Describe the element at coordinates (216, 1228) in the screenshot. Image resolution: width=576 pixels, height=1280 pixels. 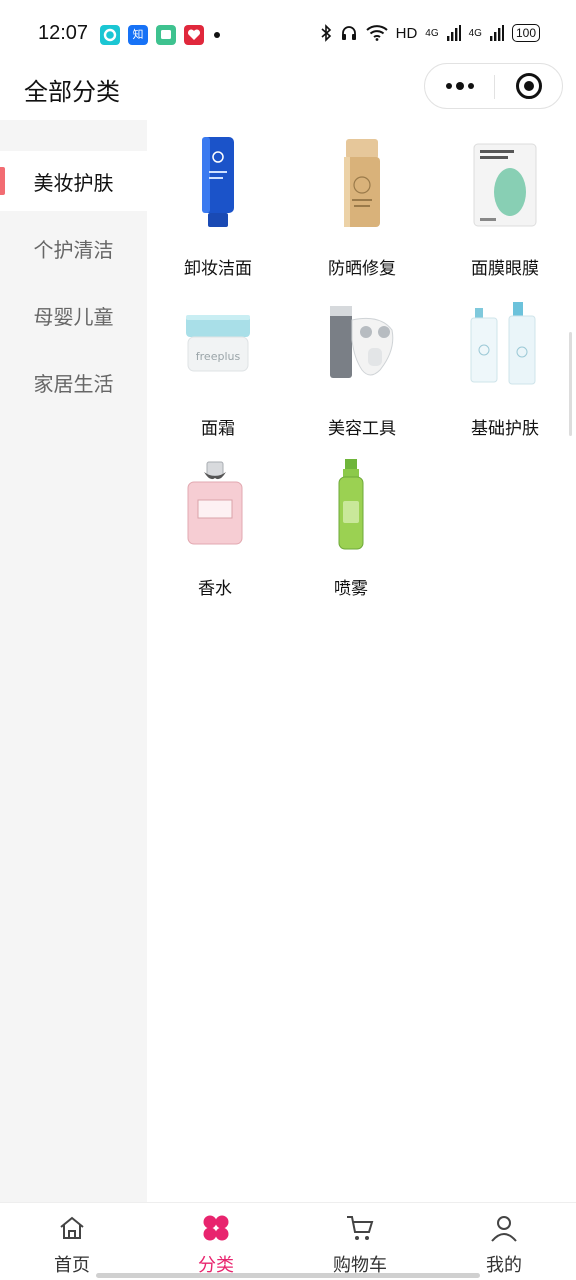
I see `category-flower-icon` at that location.